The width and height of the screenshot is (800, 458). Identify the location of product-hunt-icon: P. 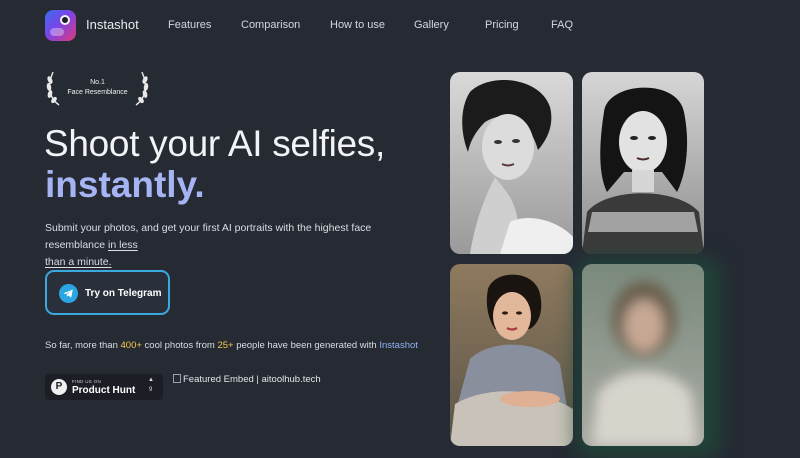
(59, 387).